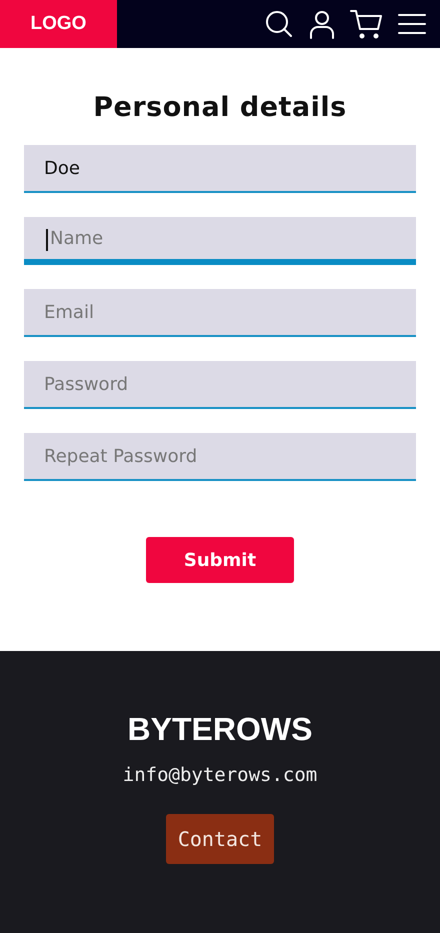 This screenshot has width=440, height=933. Describe the element at coordinates (220, 560) in the screenshot. I see `submit-button: Submit` at that location.